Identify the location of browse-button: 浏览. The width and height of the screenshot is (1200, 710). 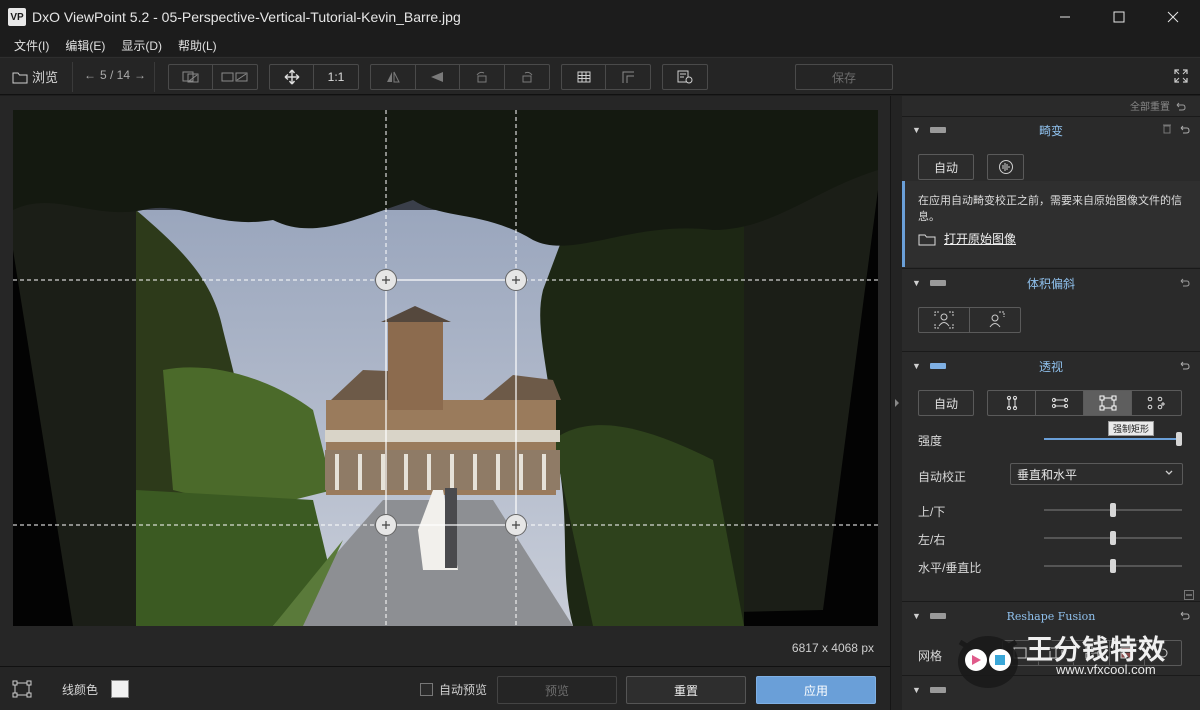
(35, 76).